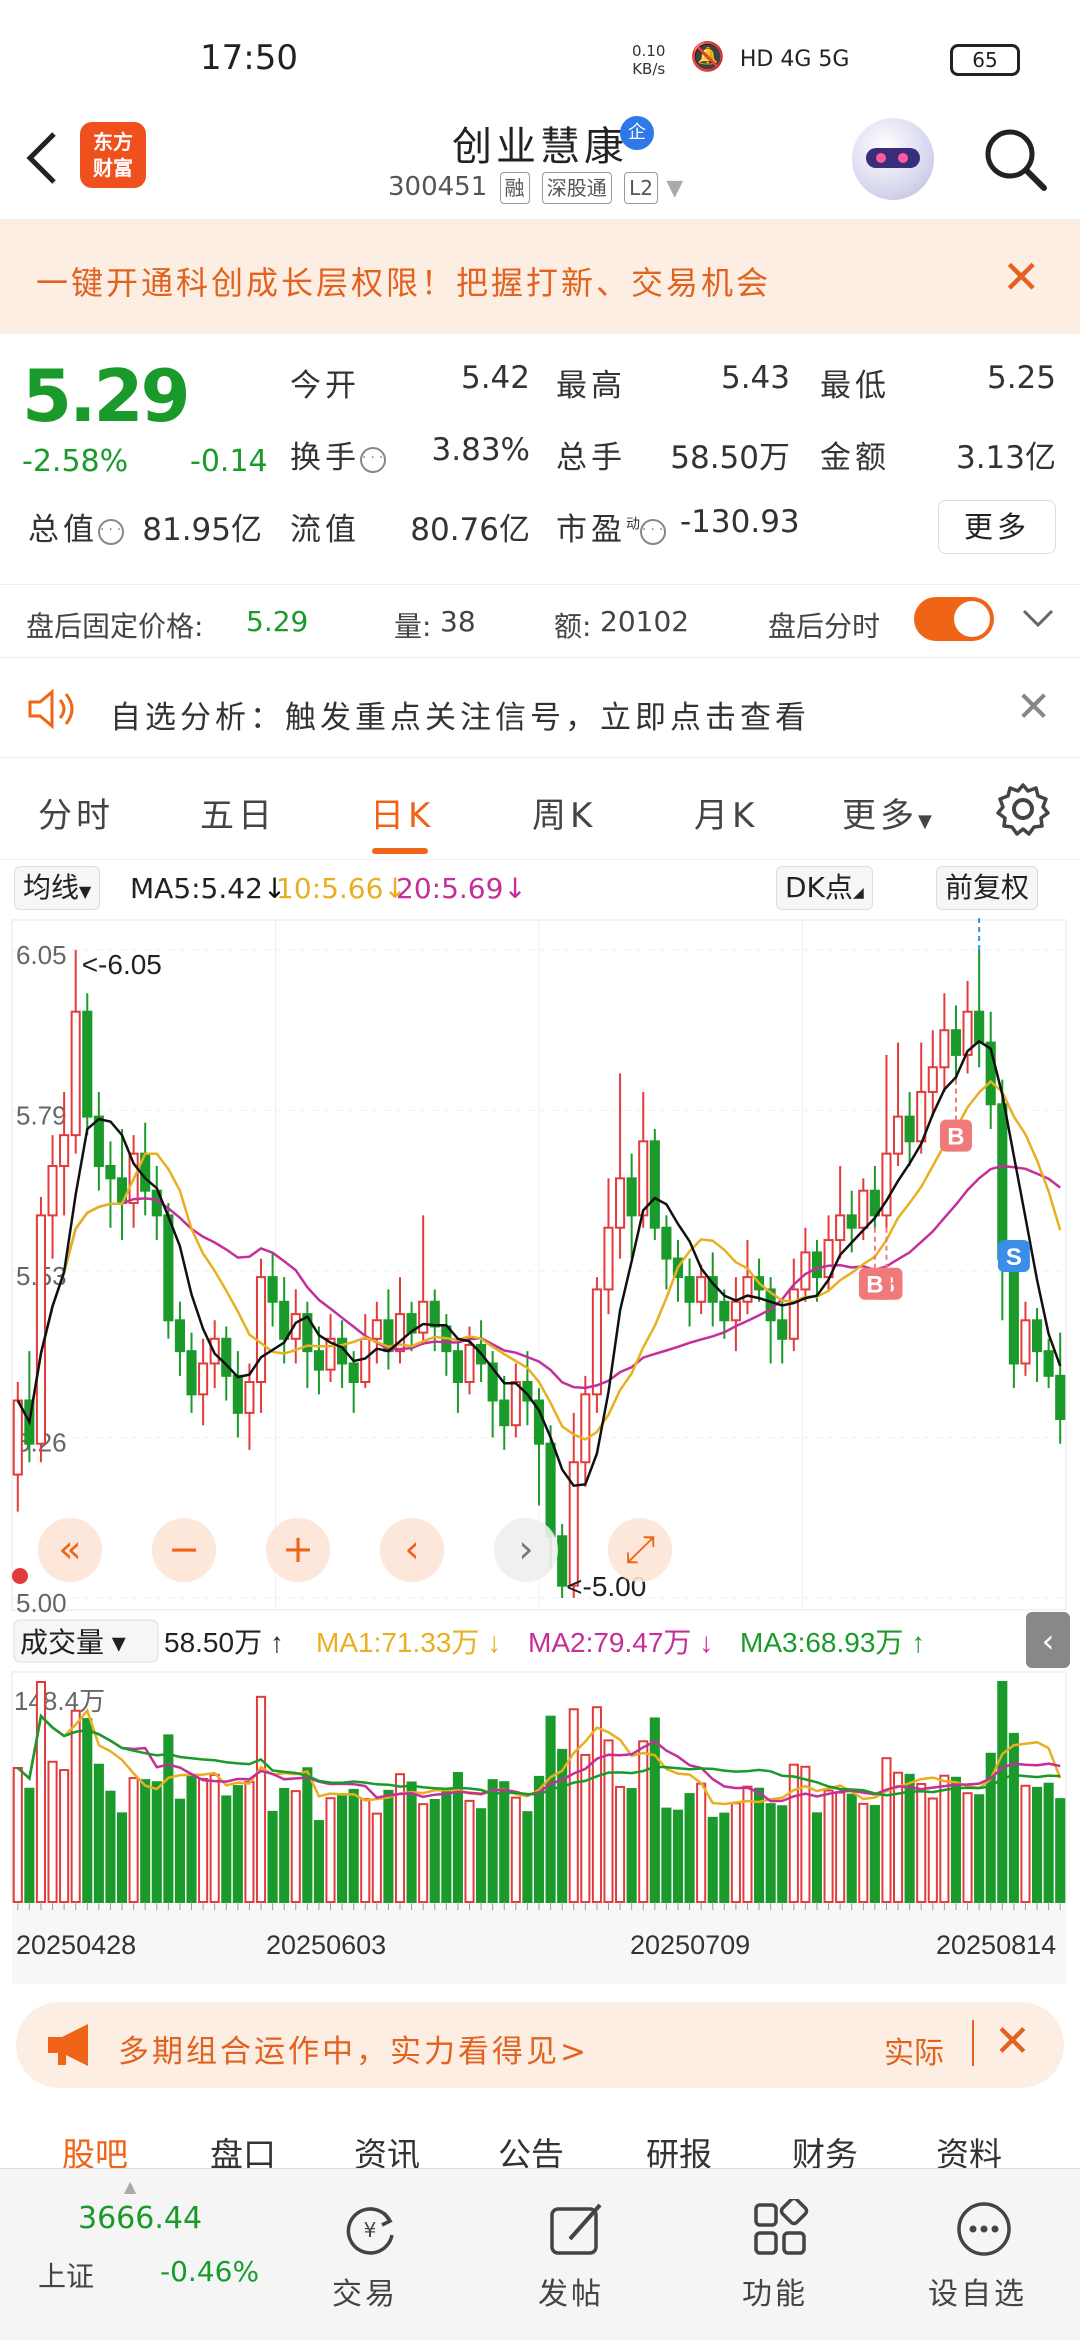 The height and width of the screenshot is (2340, 1080). What do you see at coordinates (142, 2252) in the screenshot?
I see `index-ticker: ▲ 3666.44 上证 -0.46%` at bounding box center [142, 2252].